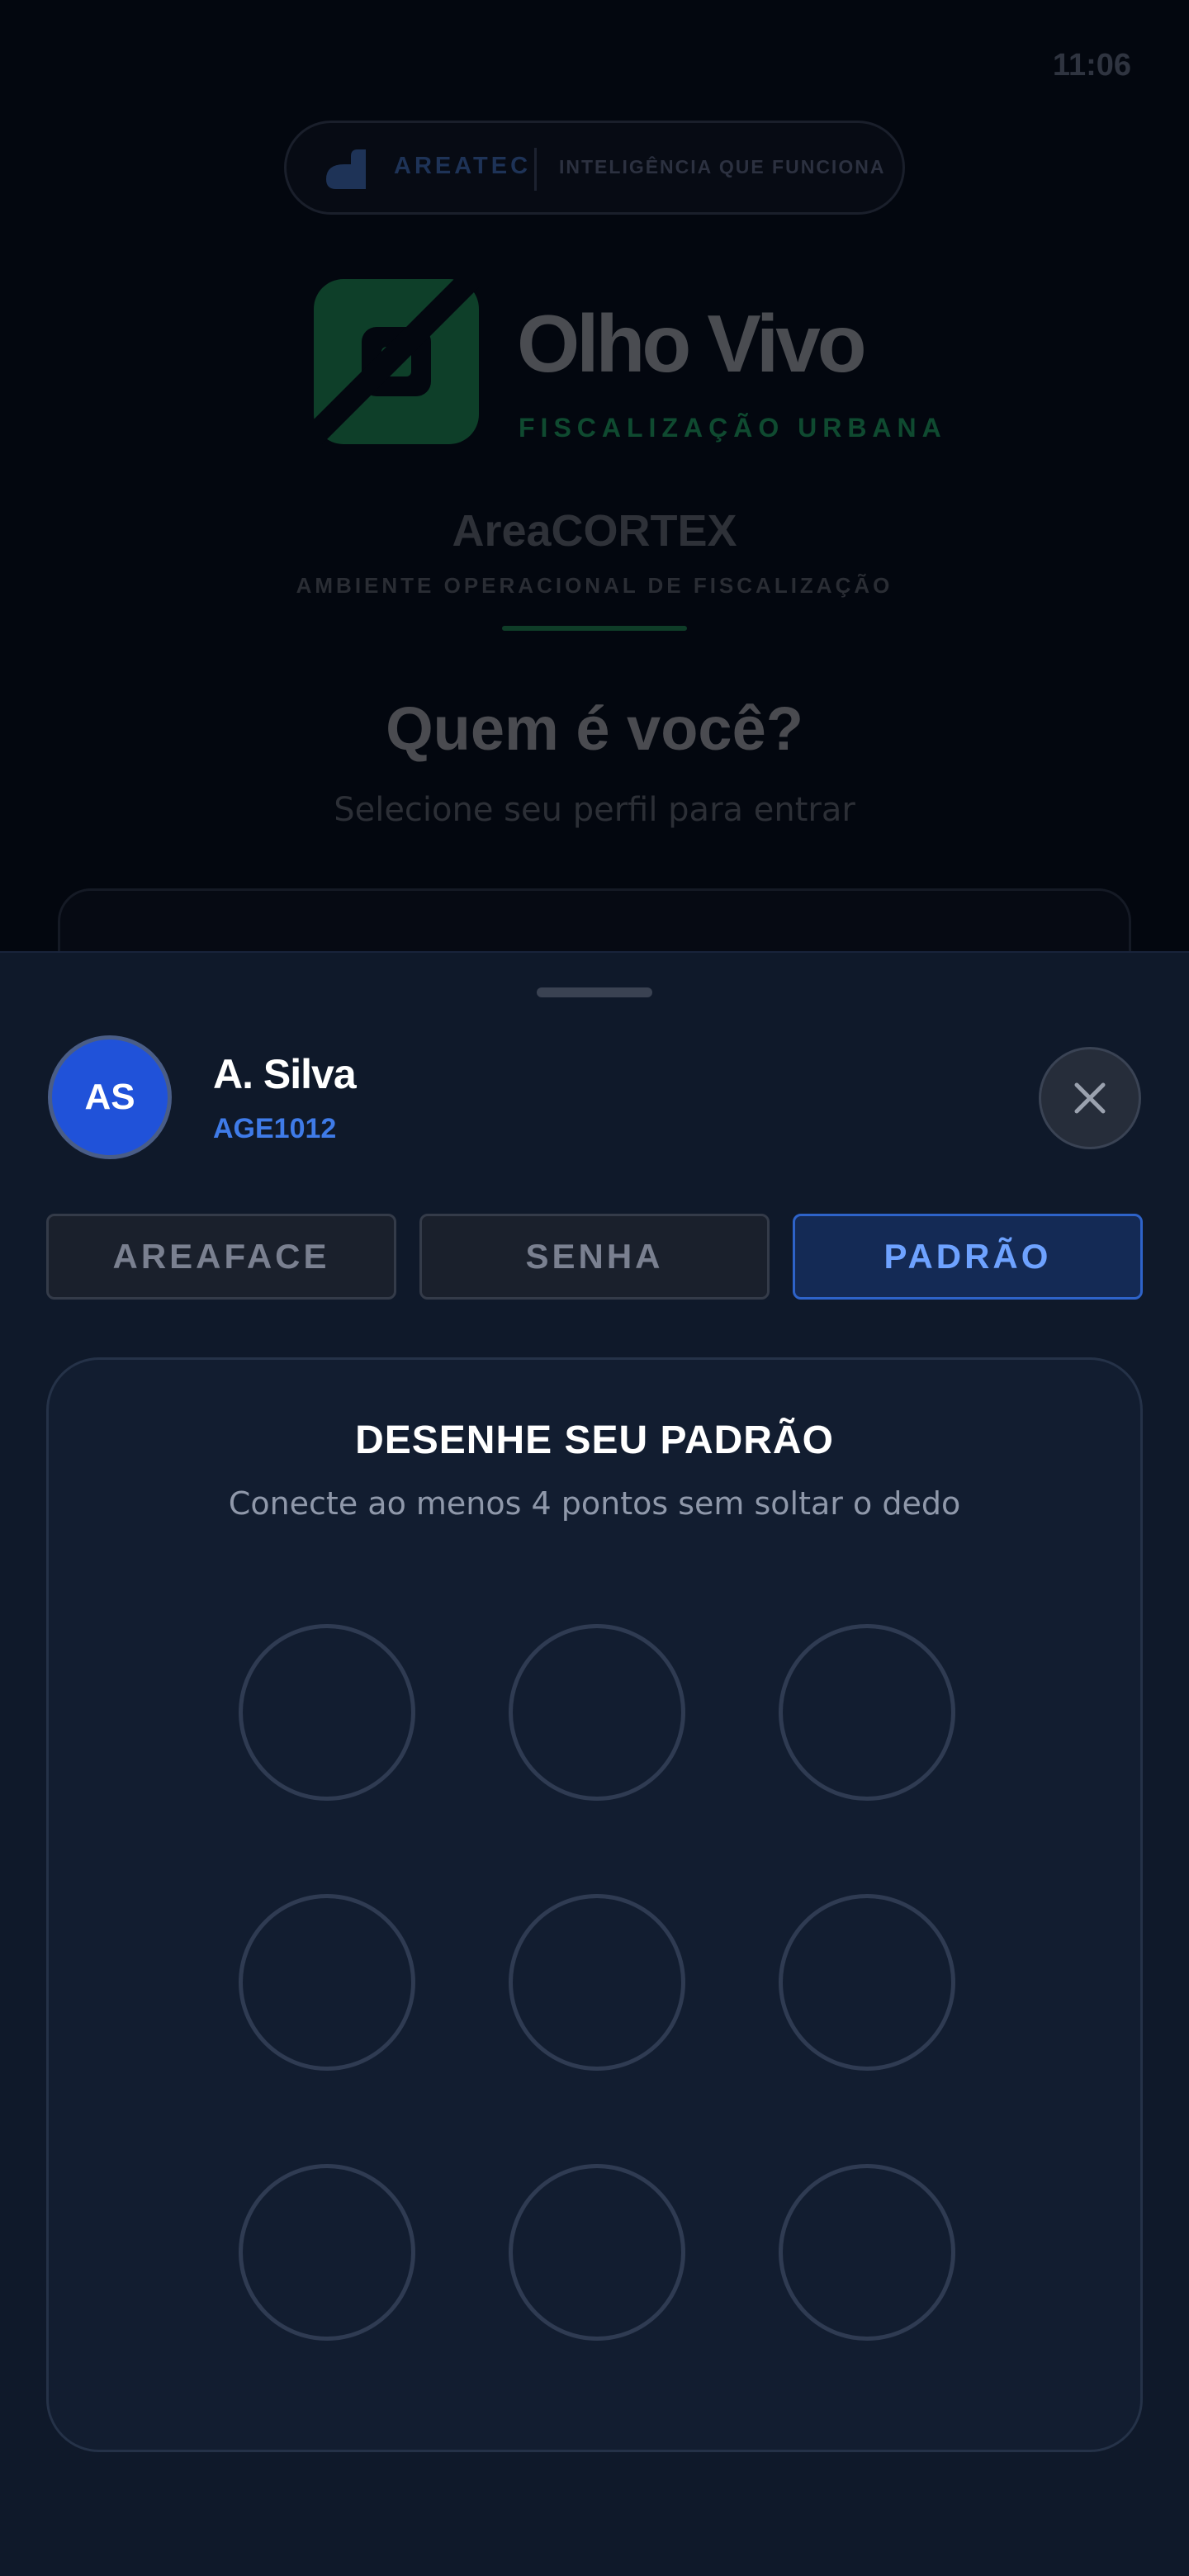 The image size is (1189, 2576). Describe the element at coordinates (594, 992) in the screenshot. I see `sheet-drag-handle` at that location.